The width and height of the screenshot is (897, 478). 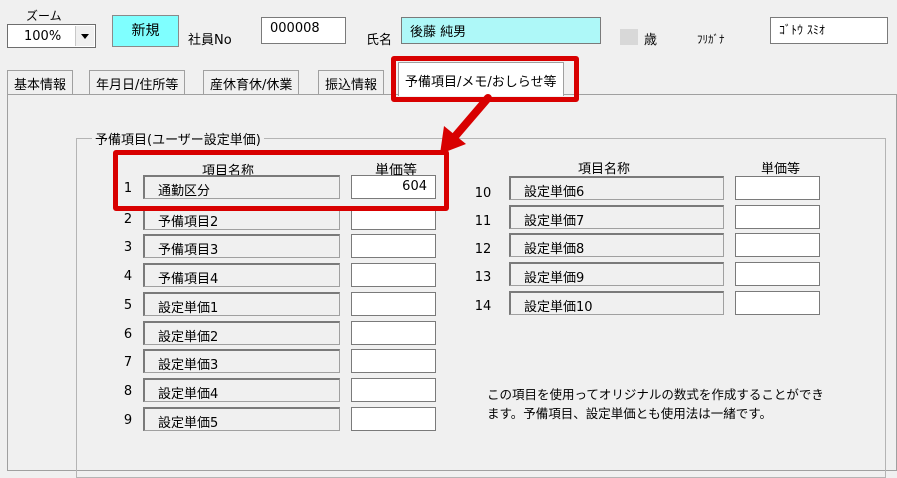 What do you see at coordinates (128, 247) in the screenshot?
I see `row-number: 3` at bounding box center [128, 247].